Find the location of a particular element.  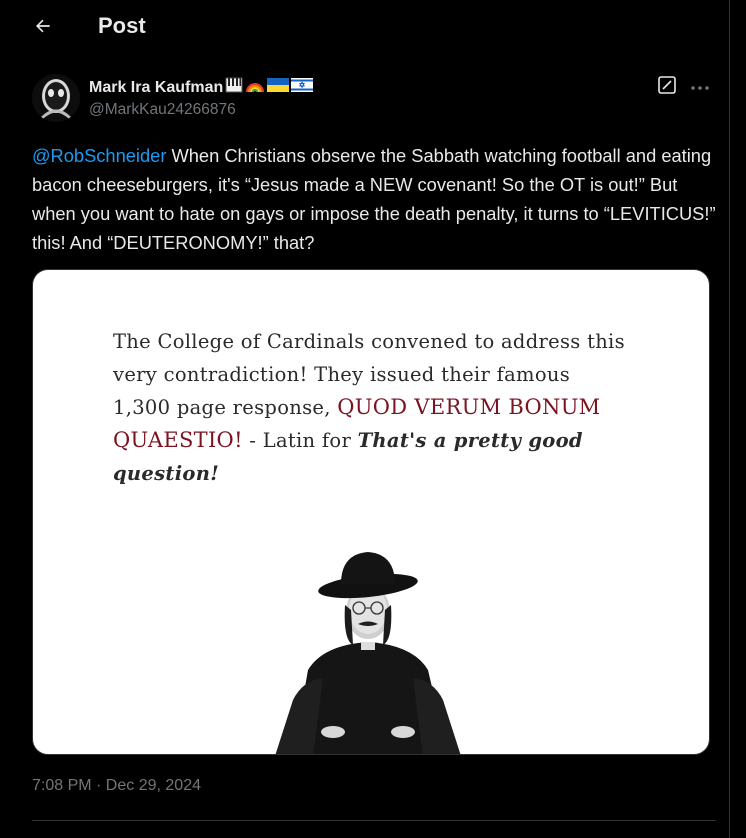

page-title: Post is located at coordinates (122, 25).